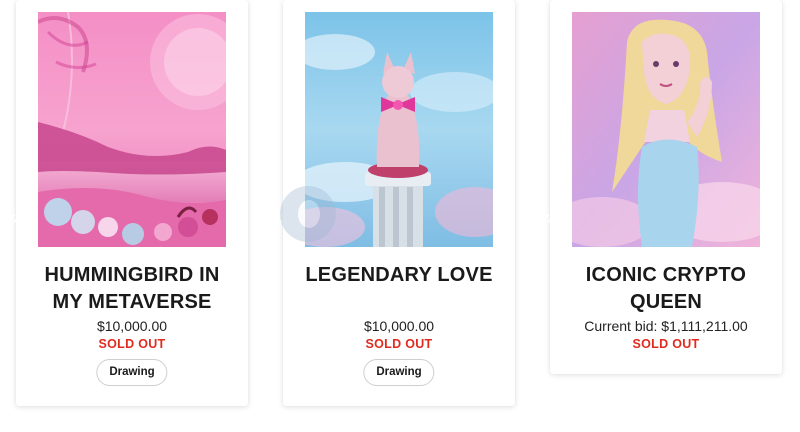 This screenshot has width=800, height=432. I want to click on artwork-title-line-1: LEGENDARY LOVE, so click(399, 275).